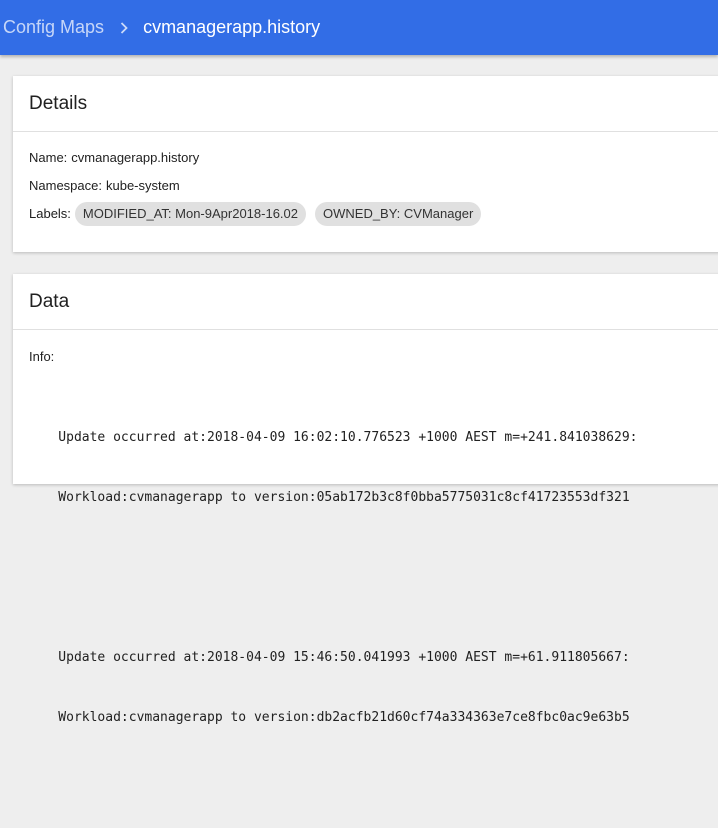 The image size is (718, 828). Describe the element at coordinates (42, 356) in the screenshot. I see `info-label: Info:` at that location.